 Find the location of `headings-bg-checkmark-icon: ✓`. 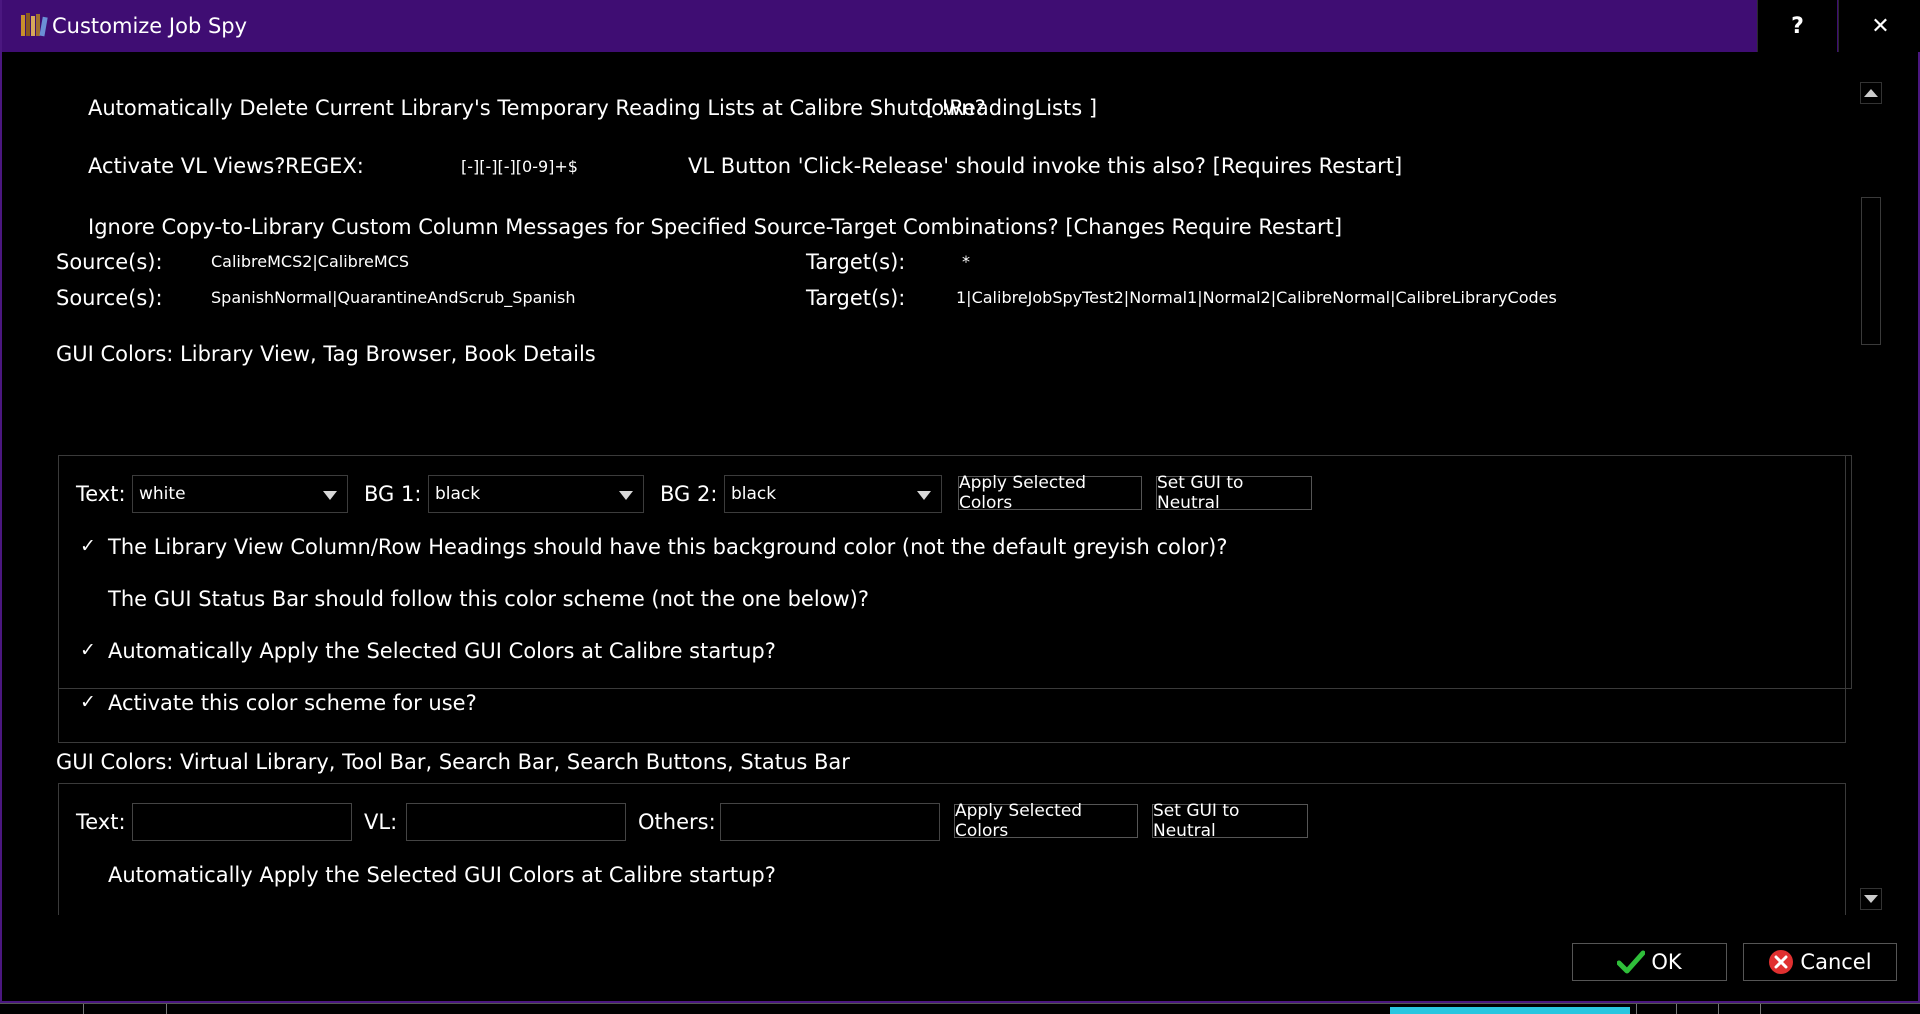

headings-bg-checkmark-icon: ✓ is located at coordinates (88, 546).